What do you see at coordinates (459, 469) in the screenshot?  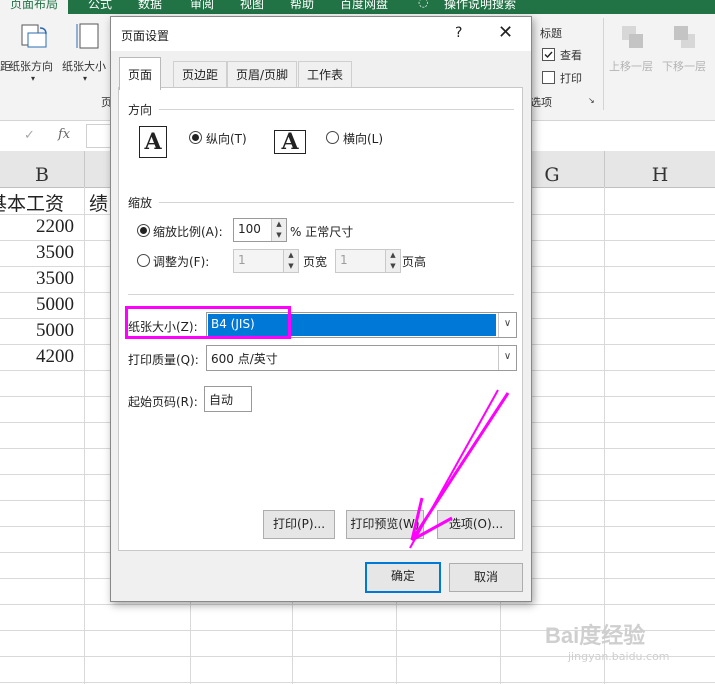 I see `annotation-arrow-icon` at bounding box center [459, 469].